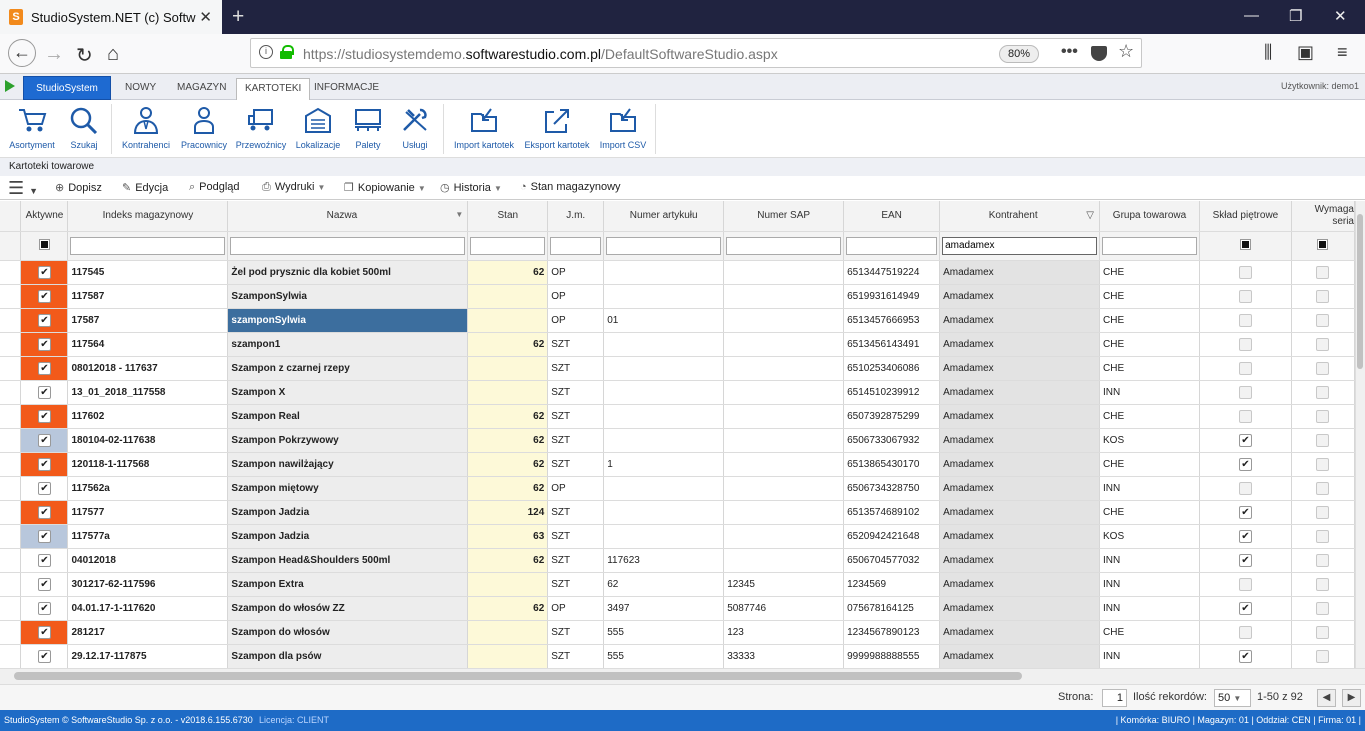 The image size is (1365, 731). Describe the element at coordinates (557, 130) in the screenshot. I see `ribbon-eksport-kartotek: Eksport kartotek` at that location.